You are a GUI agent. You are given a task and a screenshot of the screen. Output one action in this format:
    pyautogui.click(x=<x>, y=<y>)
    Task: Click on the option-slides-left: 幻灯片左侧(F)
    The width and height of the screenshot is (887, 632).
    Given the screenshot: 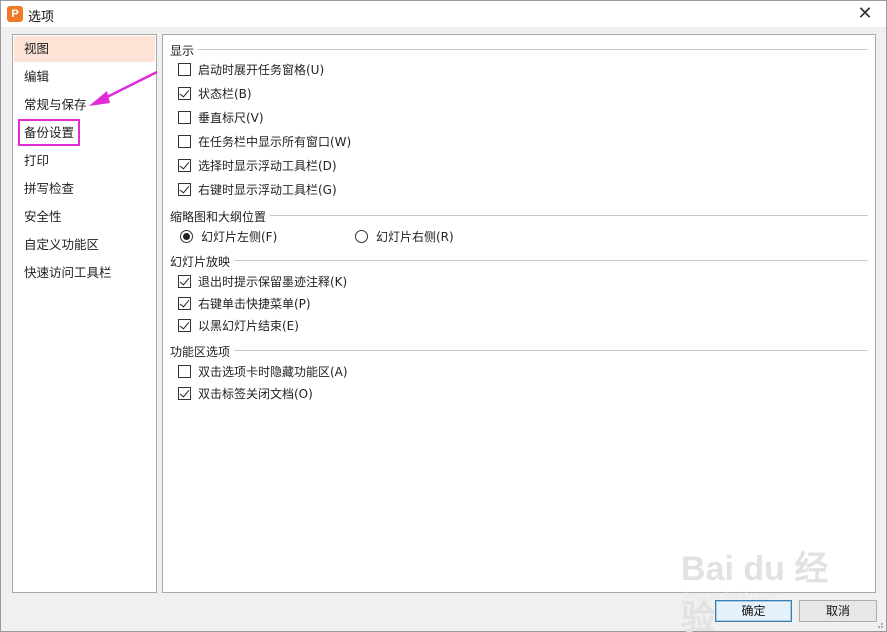 What is the action you would take?
    pyautogui.click(x=228, y=236)
    